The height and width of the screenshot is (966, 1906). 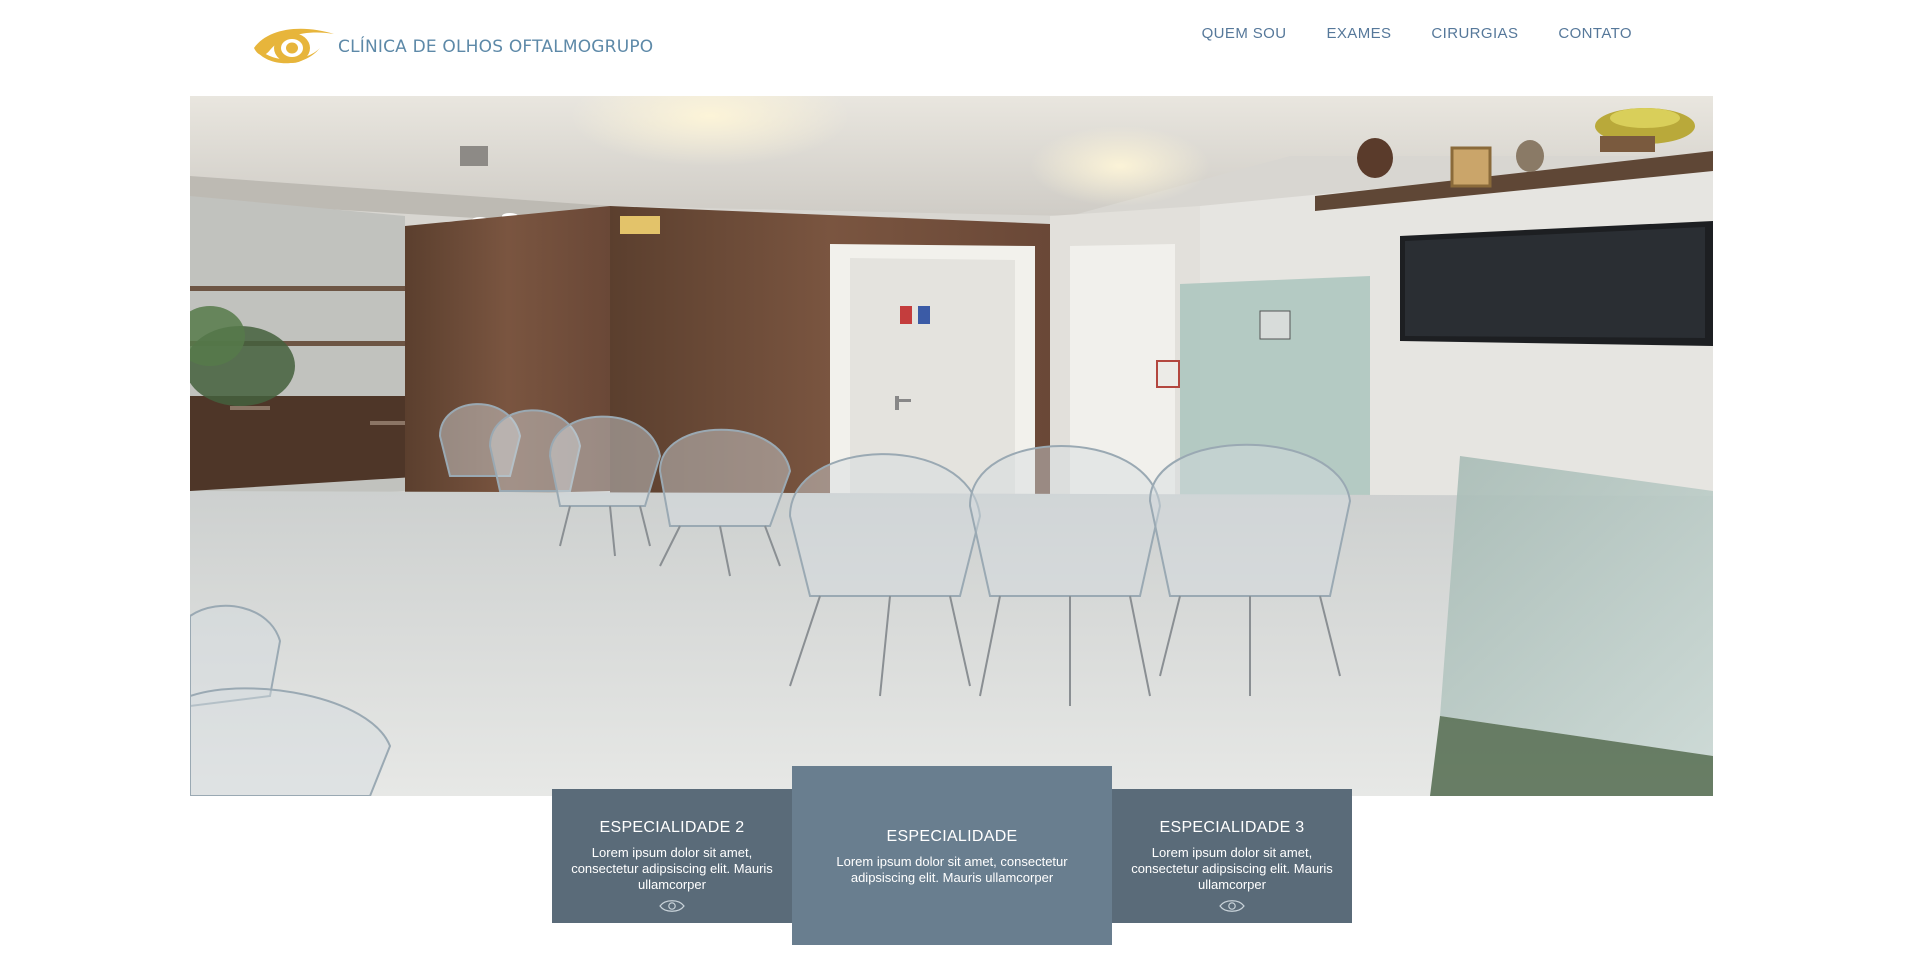 I want to click on eye-logo-icon, so click(x=294, y=46).